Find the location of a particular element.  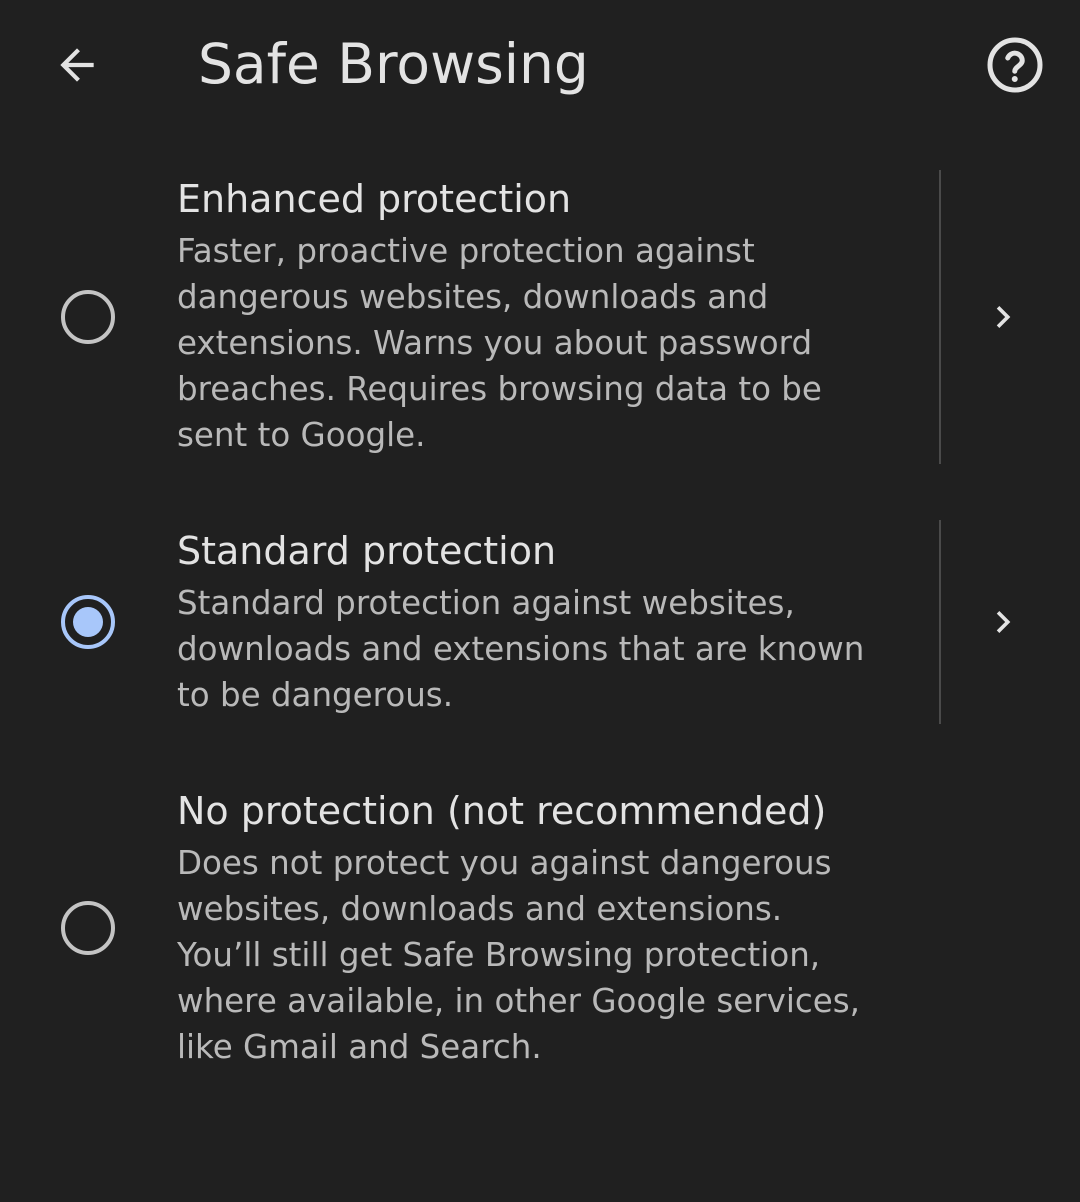

option-title: Enhanced protection is located at coordinates (374, 199).